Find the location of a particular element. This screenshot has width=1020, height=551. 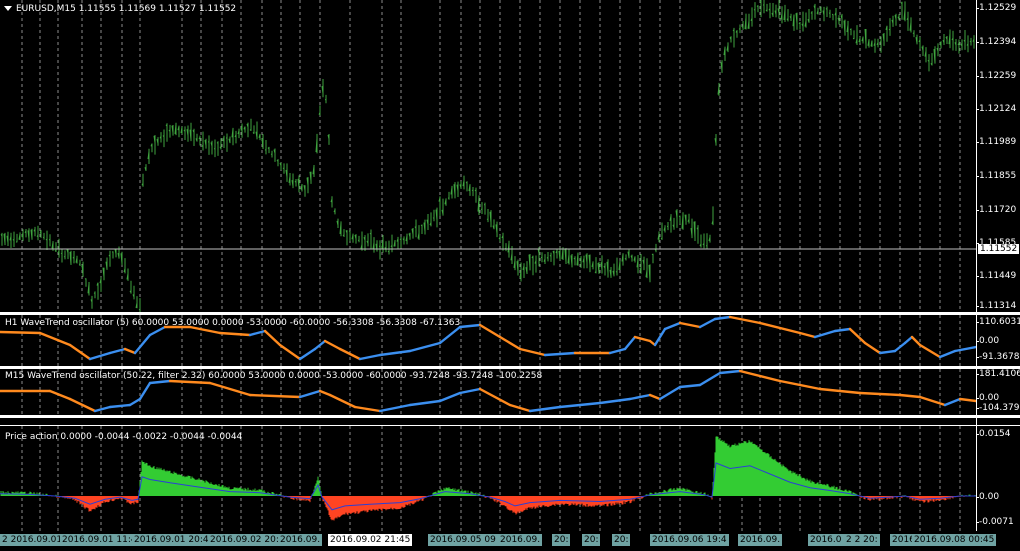

time-label: 2016.09.02 20: is located at coordinates (244, 540).